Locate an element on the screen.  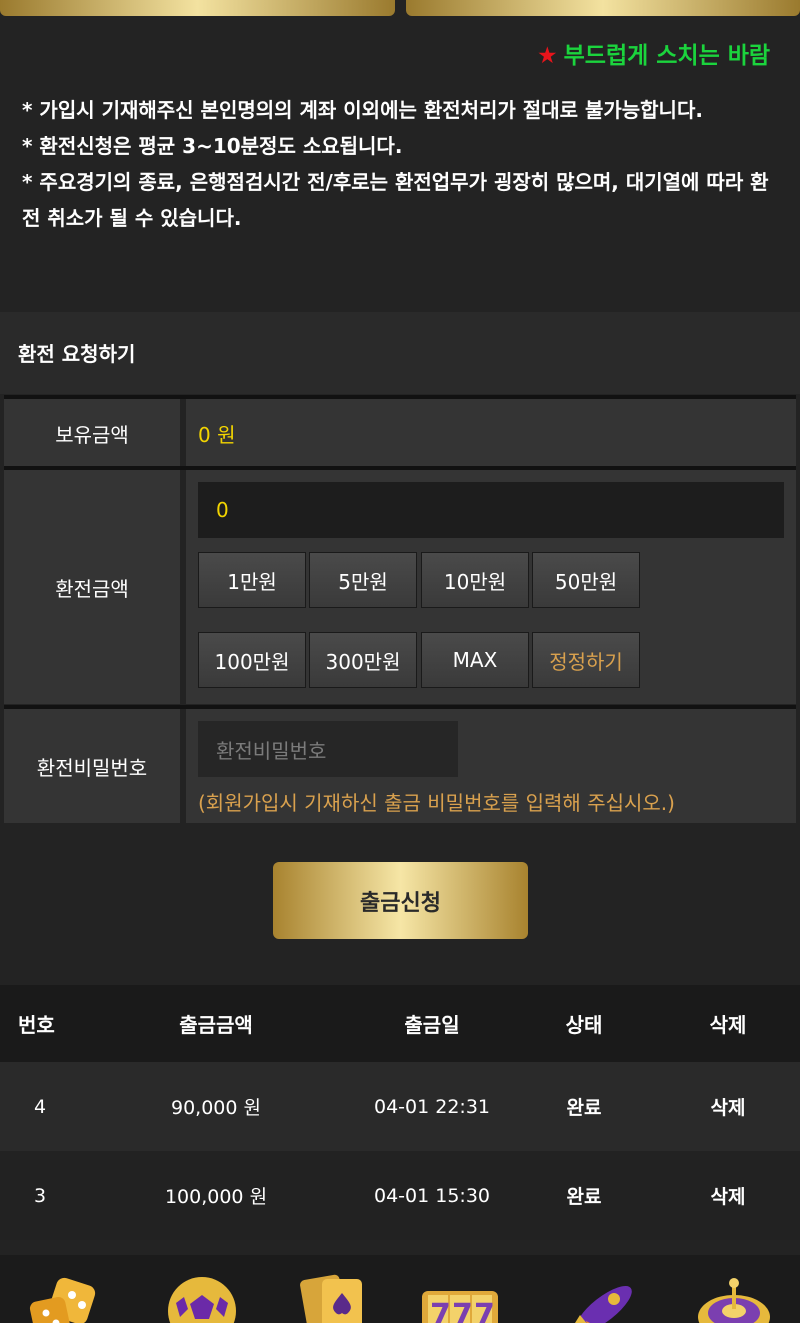
balance-row: 보유금액 0 원 is located at coordinates (400, 431).